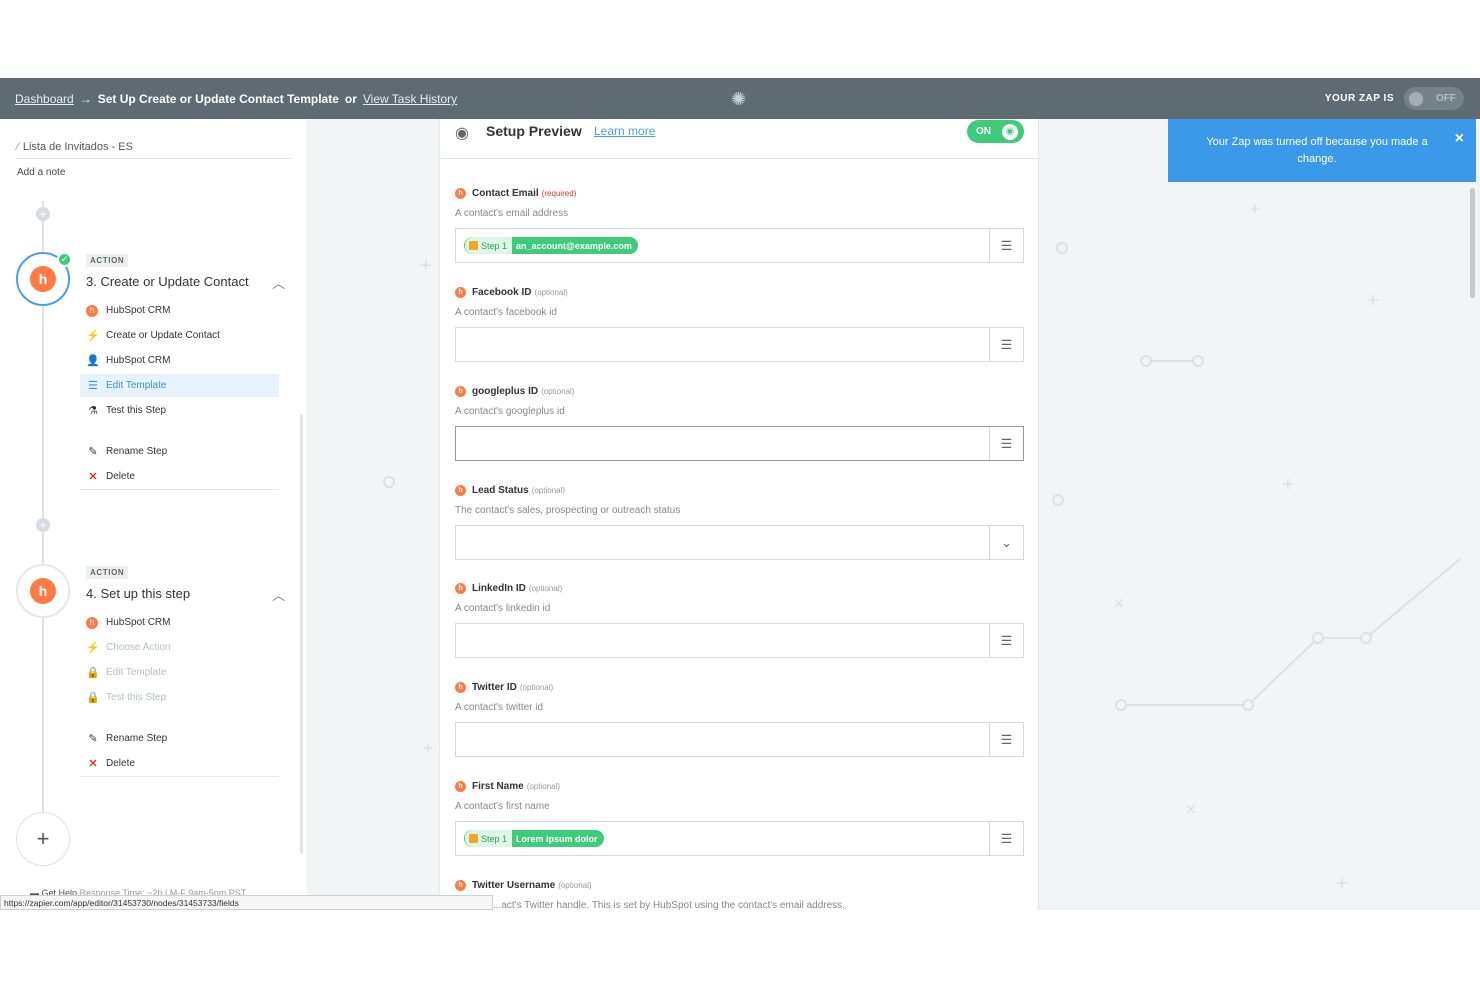 This screenshot has width=1480, height=987. I want to click on mapped-field-pill: Step 1 an_account@example.com, so click(551, 245).